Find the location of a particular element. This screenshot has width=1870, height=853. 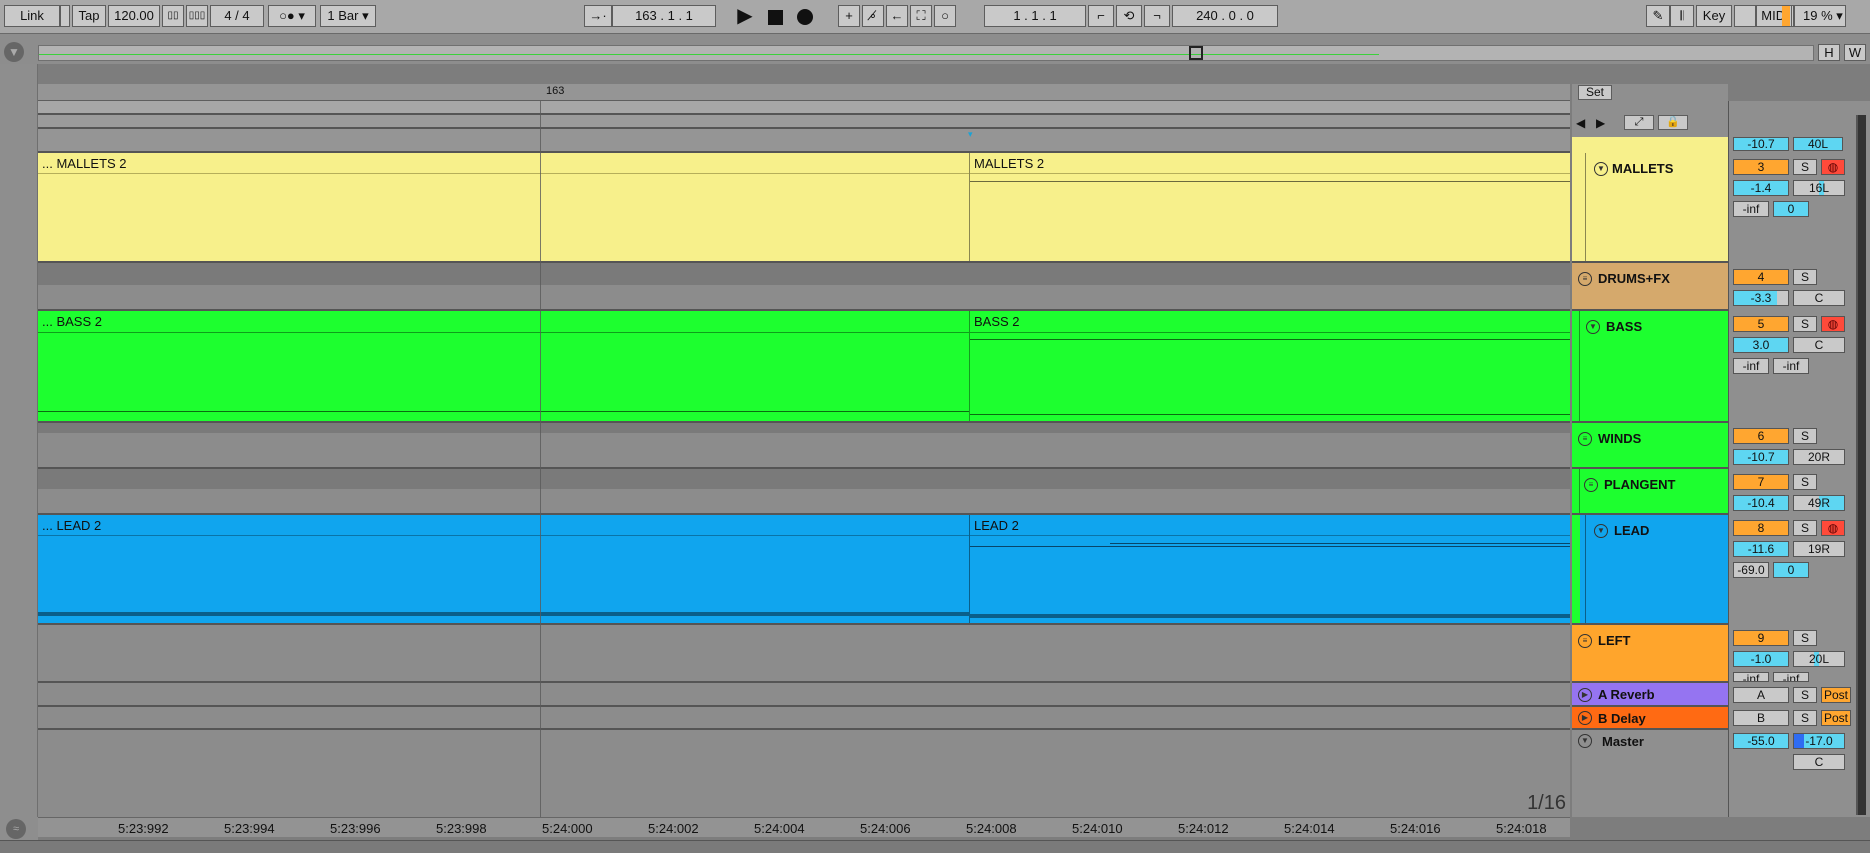

overdub-button: + is located at coordinates (849, 16).